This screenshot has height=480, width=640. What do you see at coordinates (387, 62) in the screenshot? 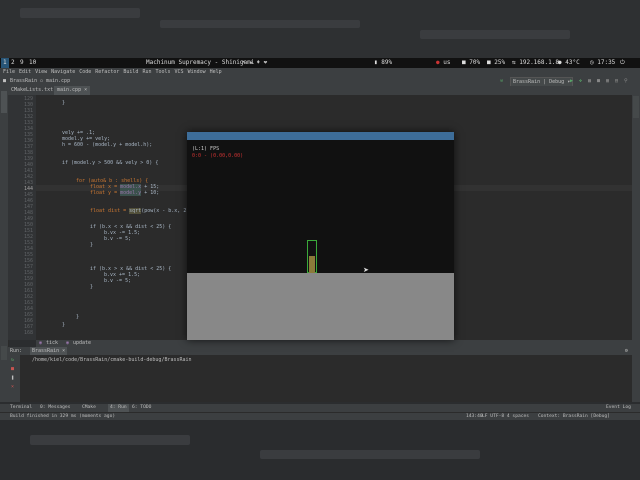
I see `battery-value: 89%` at bounding box center [387, 62].